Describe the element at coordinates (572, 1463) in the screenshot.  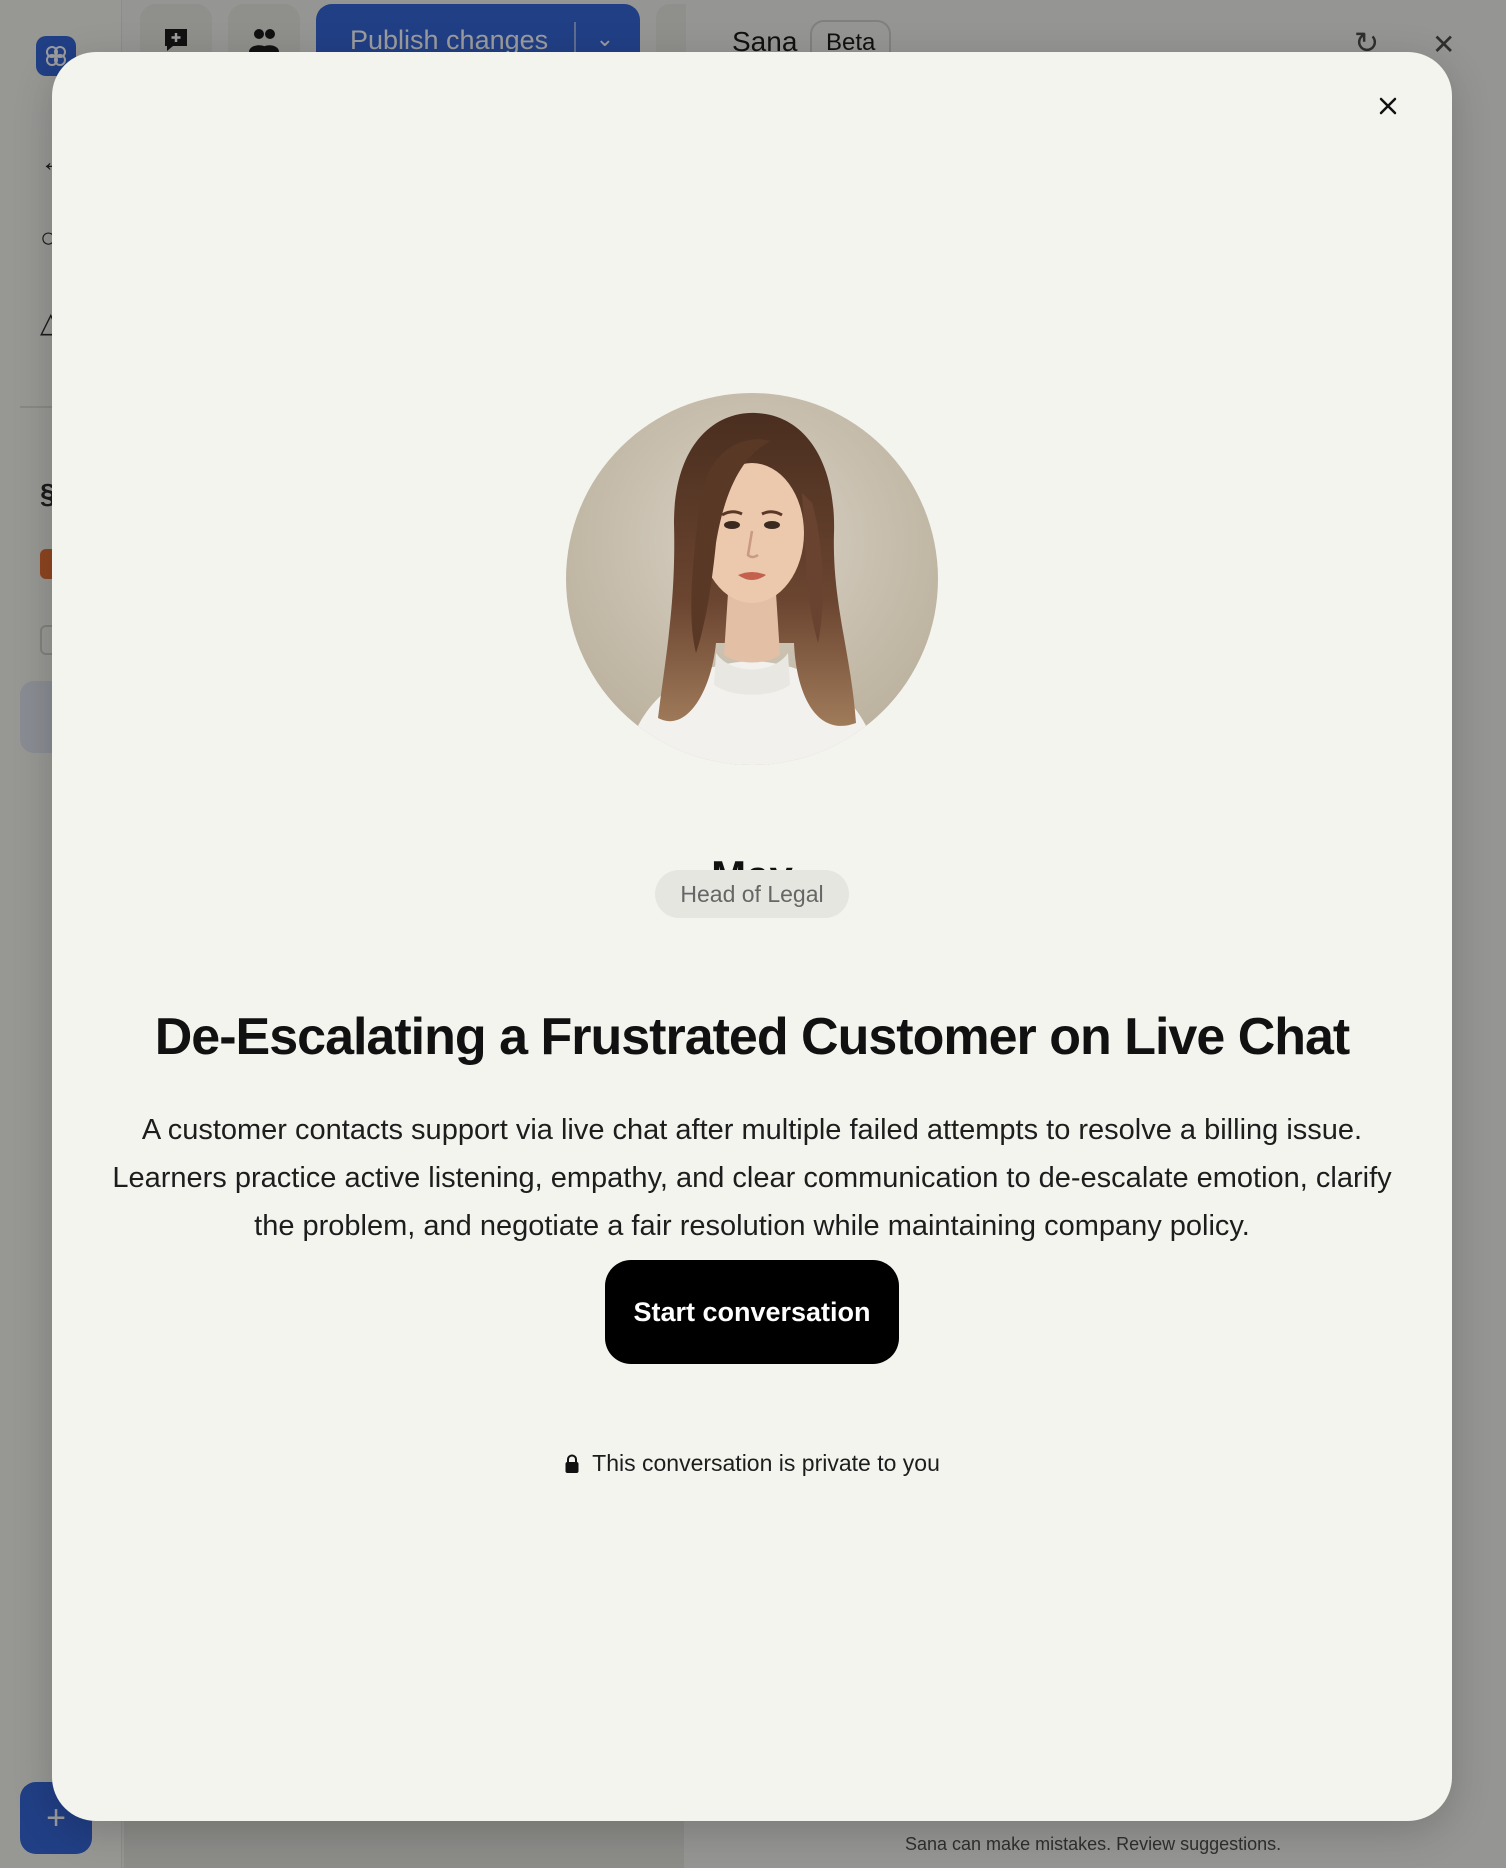
I see `lock-icon` at that location.